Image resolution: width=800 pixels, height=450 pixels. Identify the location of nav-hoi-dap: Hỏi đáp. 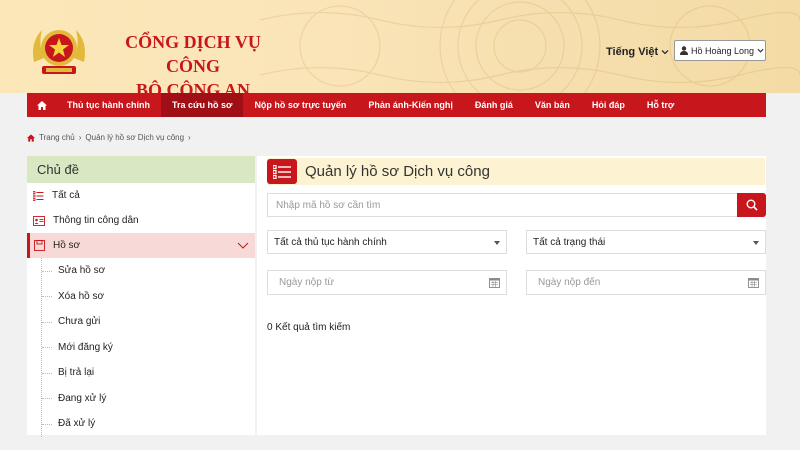
(608, 105).